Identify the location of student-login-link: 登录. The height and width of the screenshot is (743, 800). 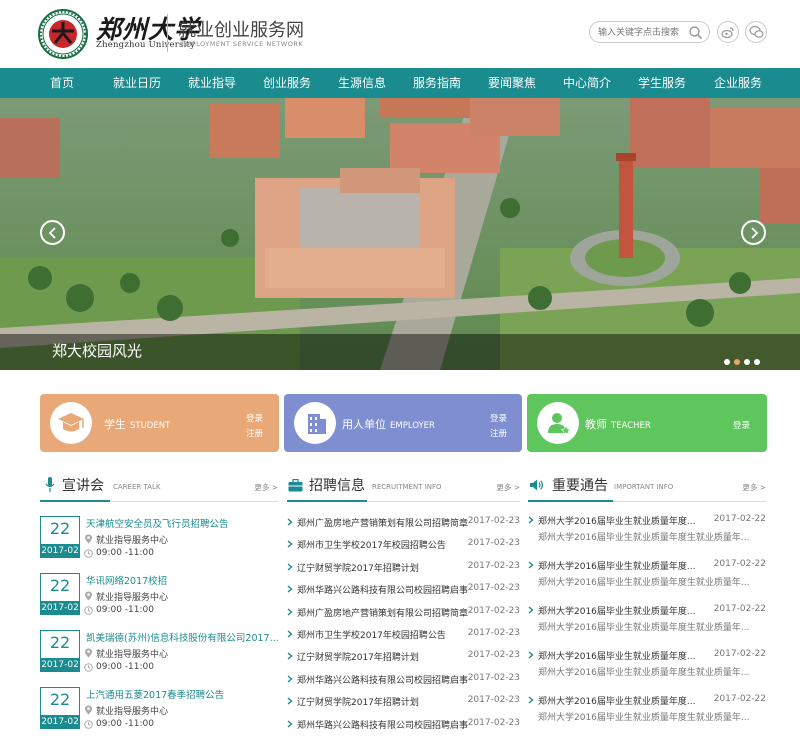
(254, 418).